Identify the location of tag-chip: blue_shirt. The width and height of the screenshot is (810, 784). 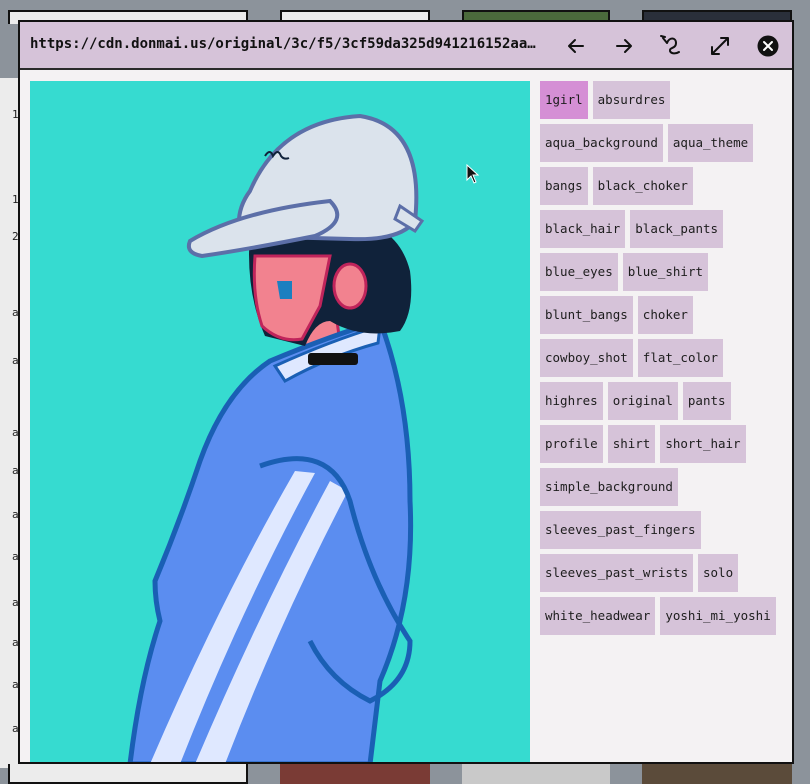
(665, 272).